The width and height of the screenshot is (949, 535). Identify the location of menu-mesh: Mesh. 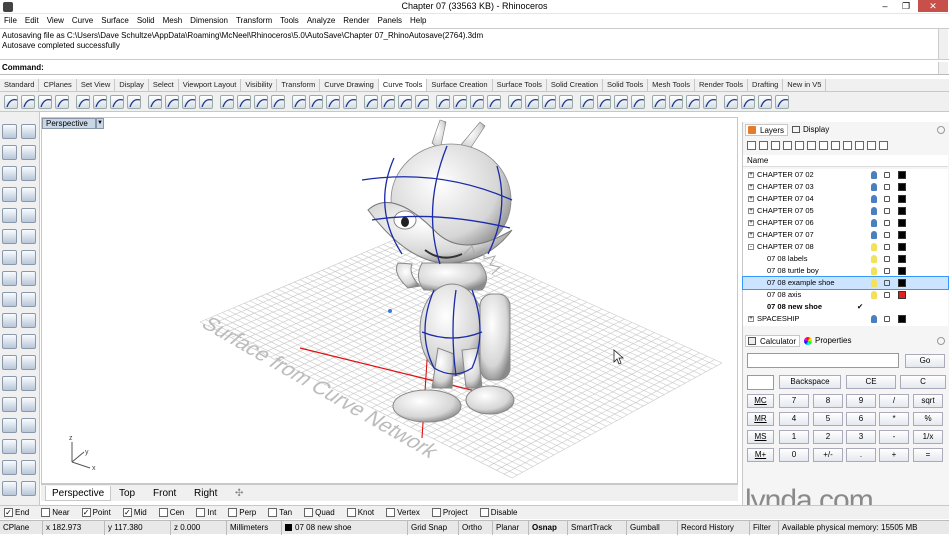
(173, 21).